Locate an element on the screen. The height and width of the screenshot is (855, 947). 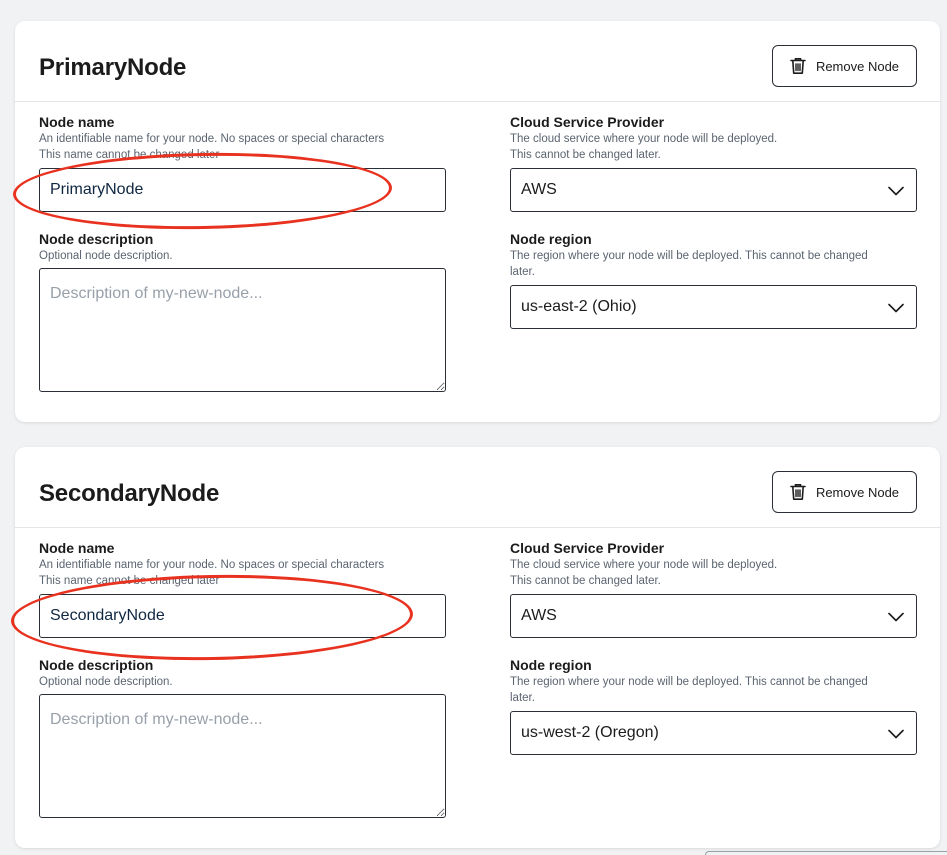
card-header: SecondaryNode Remove Node is located at coordinates (477, 487).